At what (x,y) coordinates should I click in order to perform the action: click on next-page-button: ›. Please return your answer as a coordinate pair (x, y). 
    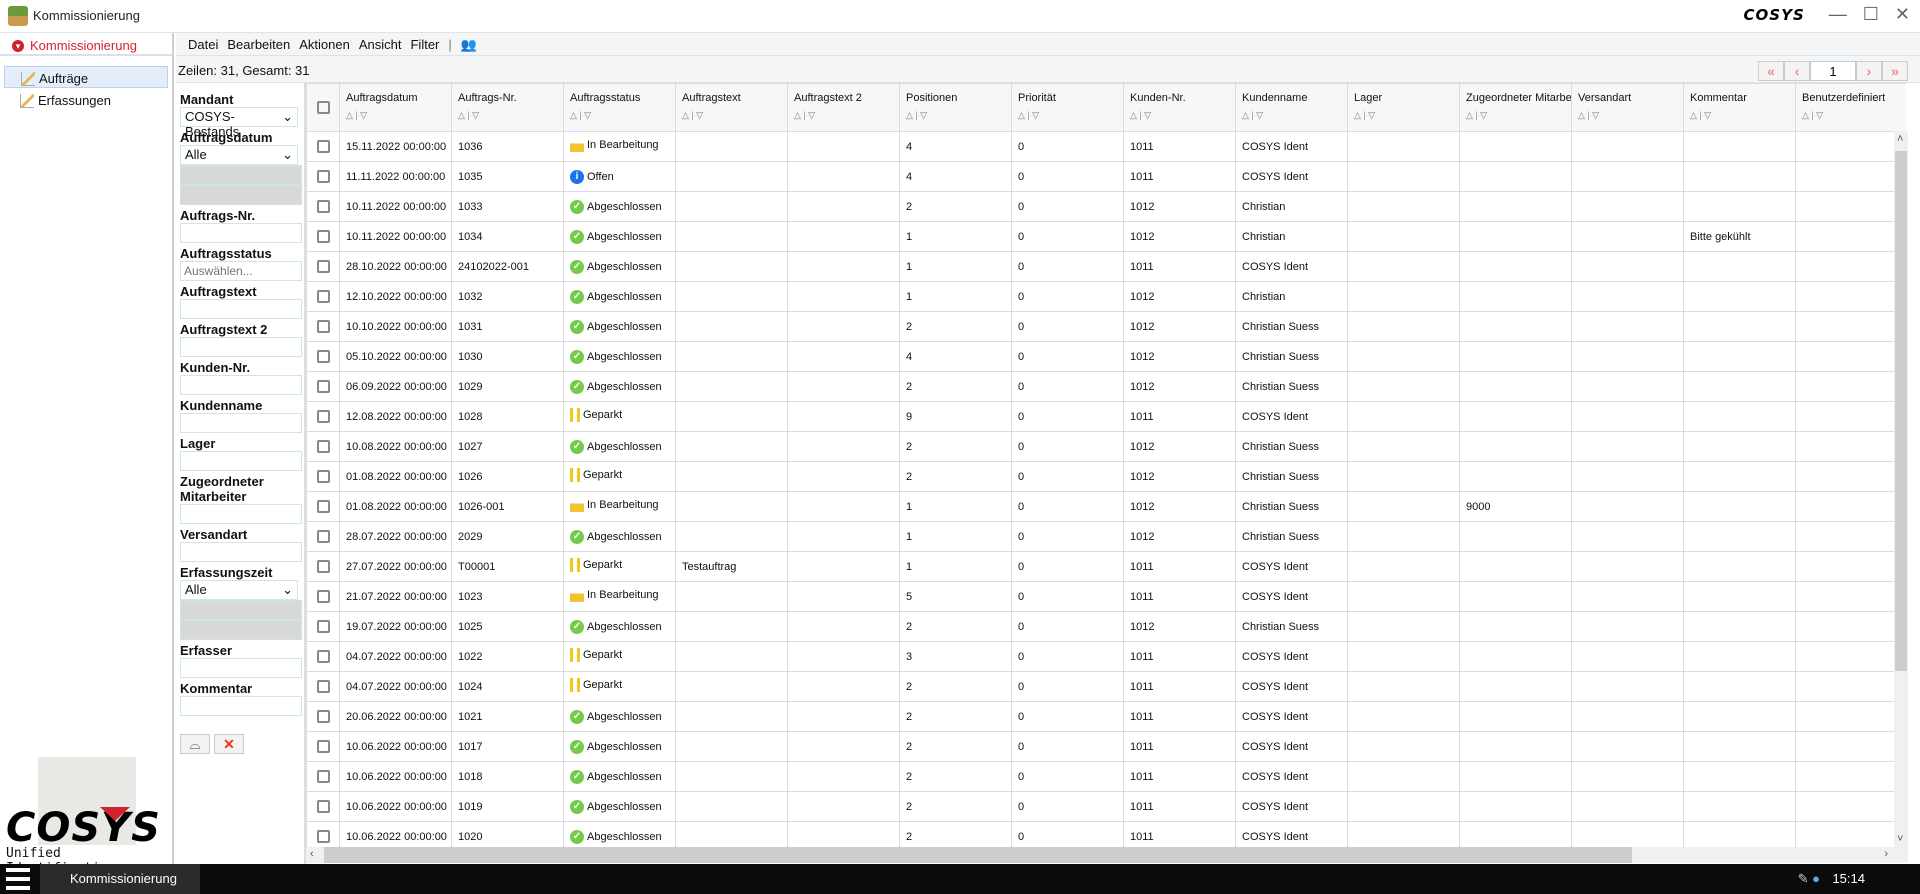
    Looking at the image, I should click on (1869, 71).